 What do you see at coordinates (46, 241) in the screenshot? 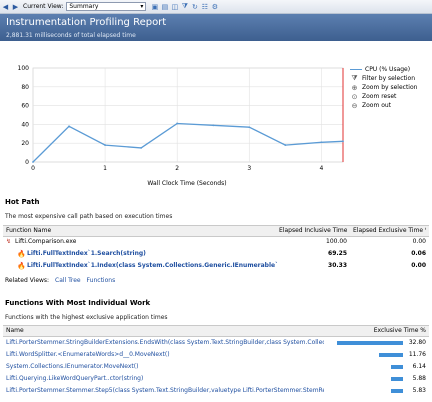
I see `function-name: Lifti.Comparison.exe` at bounding box center [46, 241].